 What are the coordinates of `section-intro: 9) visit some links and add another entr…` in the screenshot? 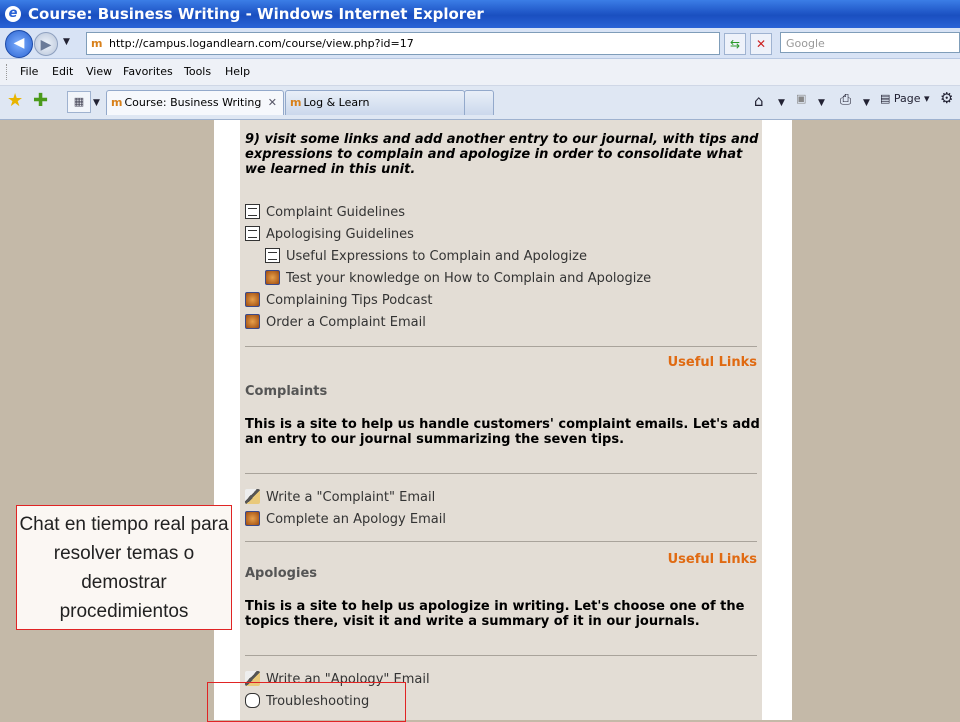 It's located at (502, 154).